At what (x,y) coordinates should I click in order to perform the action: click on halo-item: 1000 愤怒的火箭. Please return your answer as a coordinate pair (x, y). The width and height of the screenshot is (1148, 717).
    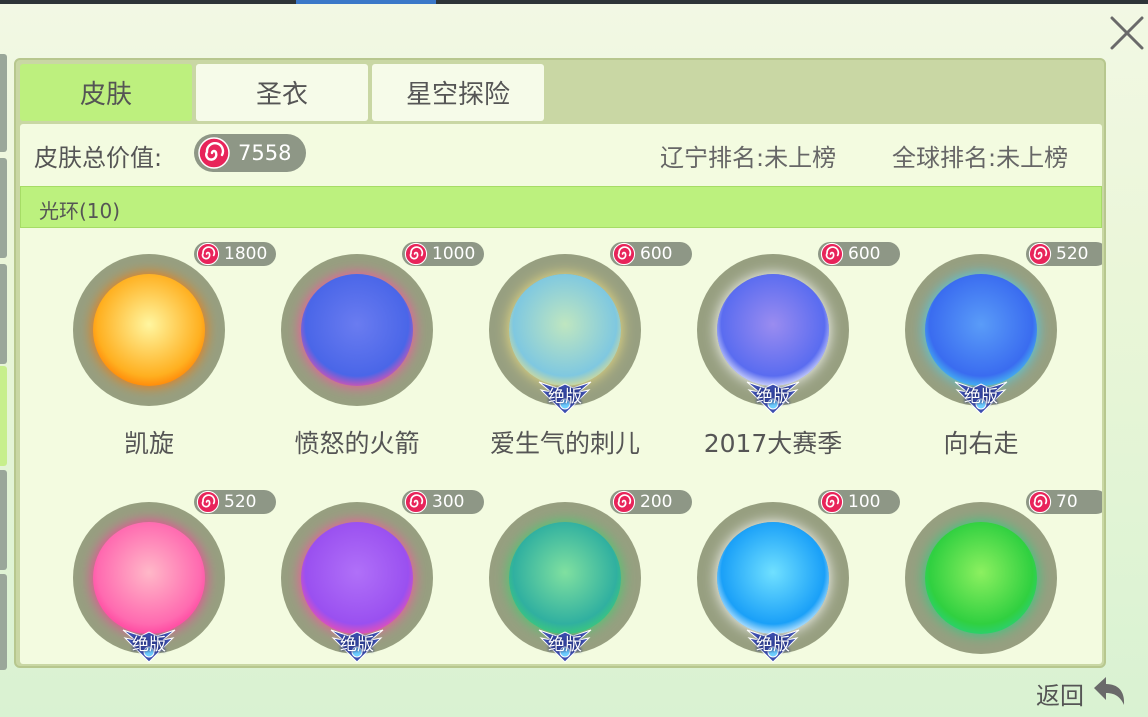
    Looking at the image, I should click on (368, 362).